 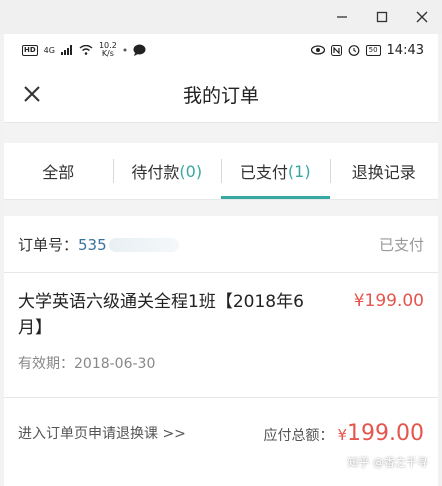 I want to click on order-number: 订单号：535, so click(x=98, y=244).